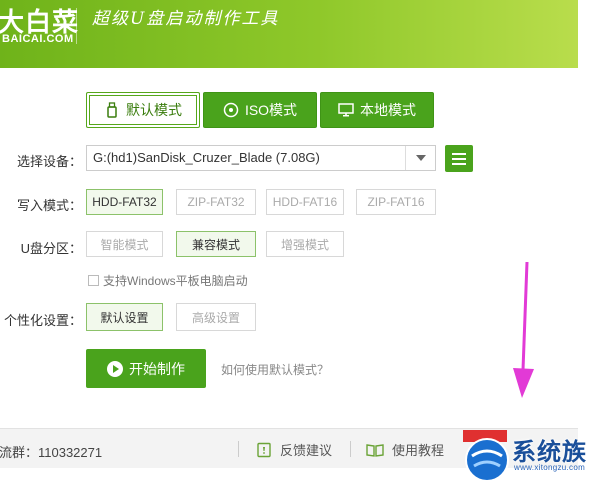 The image size is (611, 484). I want to click on partition-label: U盘分区：, so click(51, 248).